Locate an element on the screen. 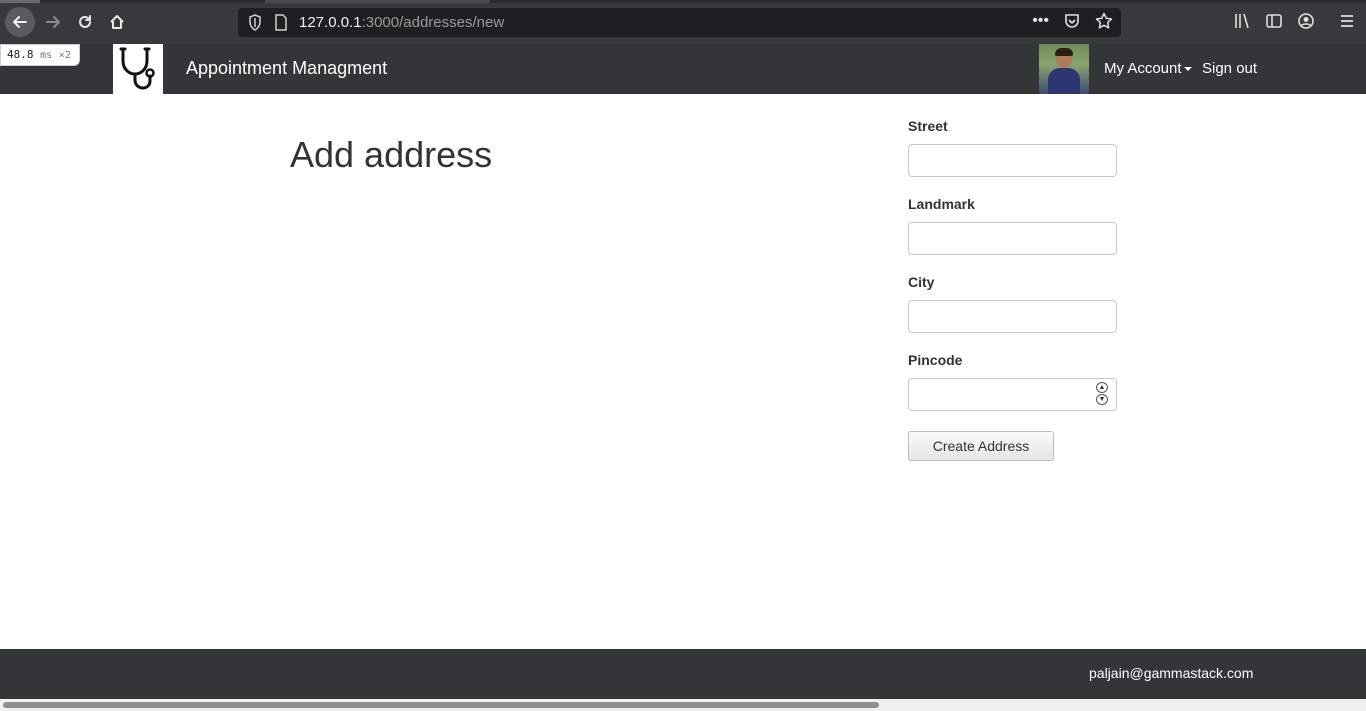 The height and width of the screenshot is (711, 1366). page-icon is located at coordinates (281, 22).